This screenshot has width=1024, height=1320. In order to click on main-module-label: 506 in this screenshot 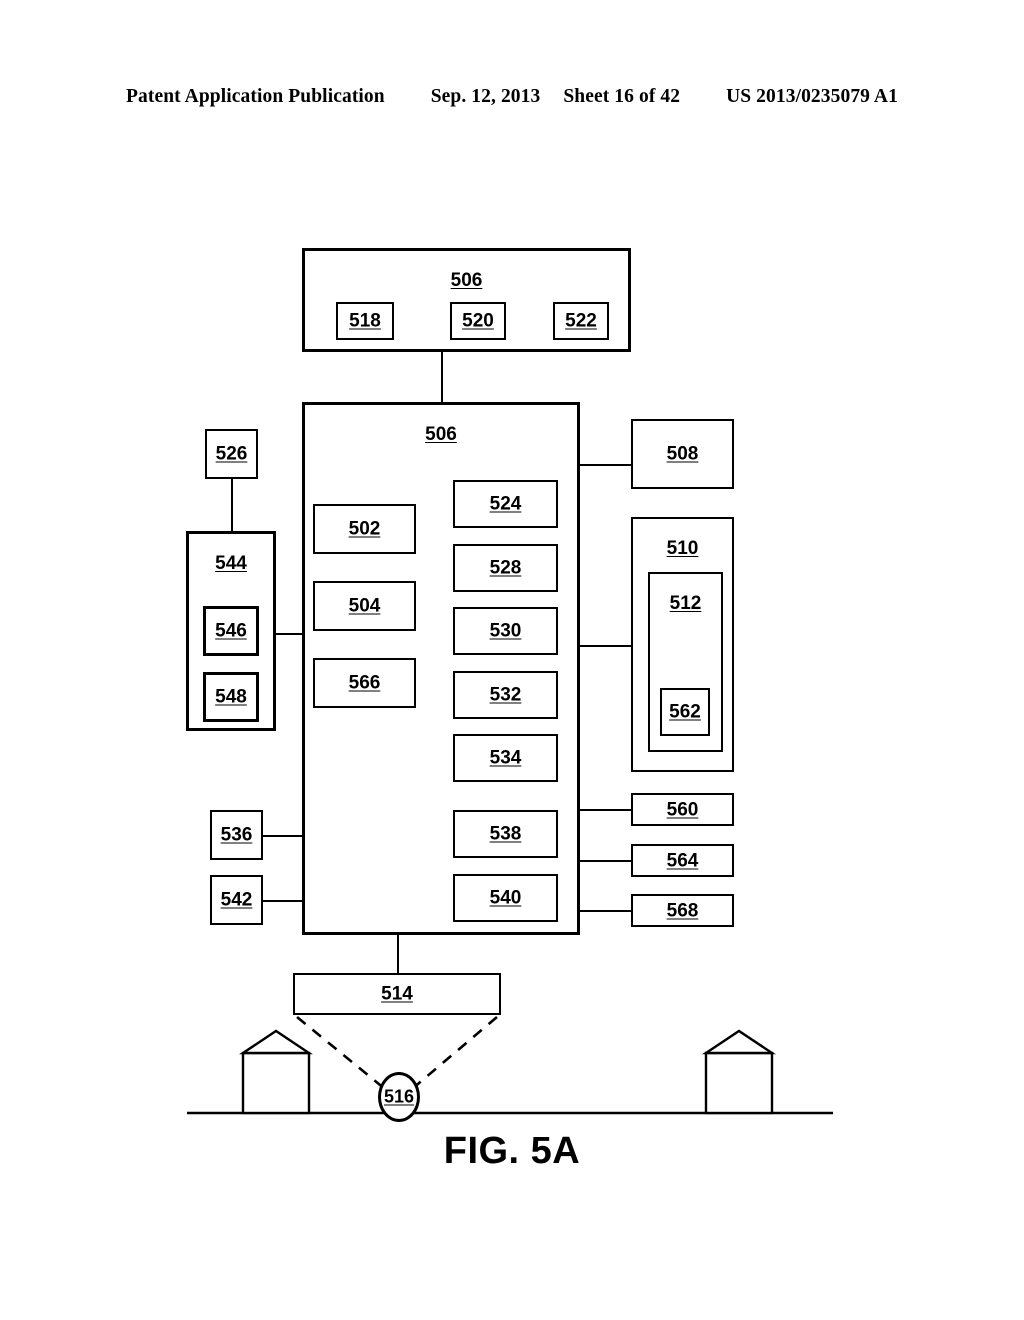, I will do `click(441, 434)`.